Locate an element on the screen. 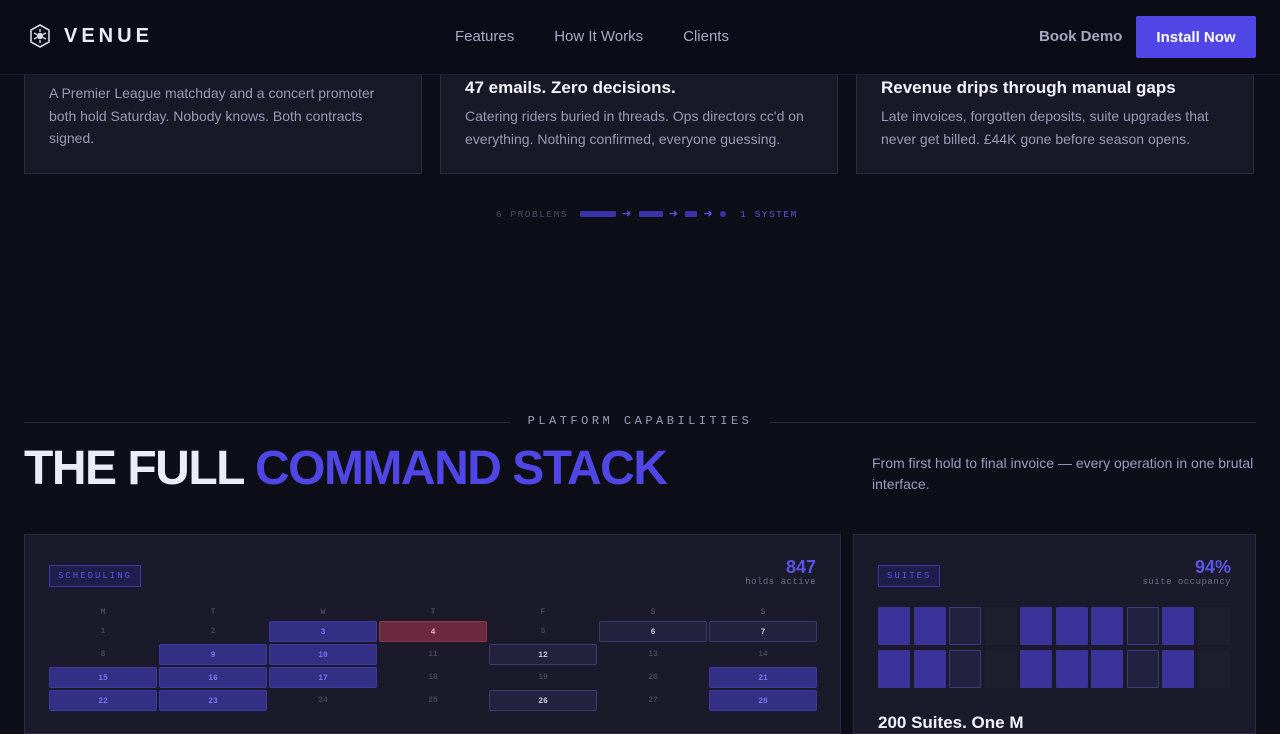 The height and width of the screenshot is (734, 1280). calendar-day: 5 is located at coordinates (543, 631).